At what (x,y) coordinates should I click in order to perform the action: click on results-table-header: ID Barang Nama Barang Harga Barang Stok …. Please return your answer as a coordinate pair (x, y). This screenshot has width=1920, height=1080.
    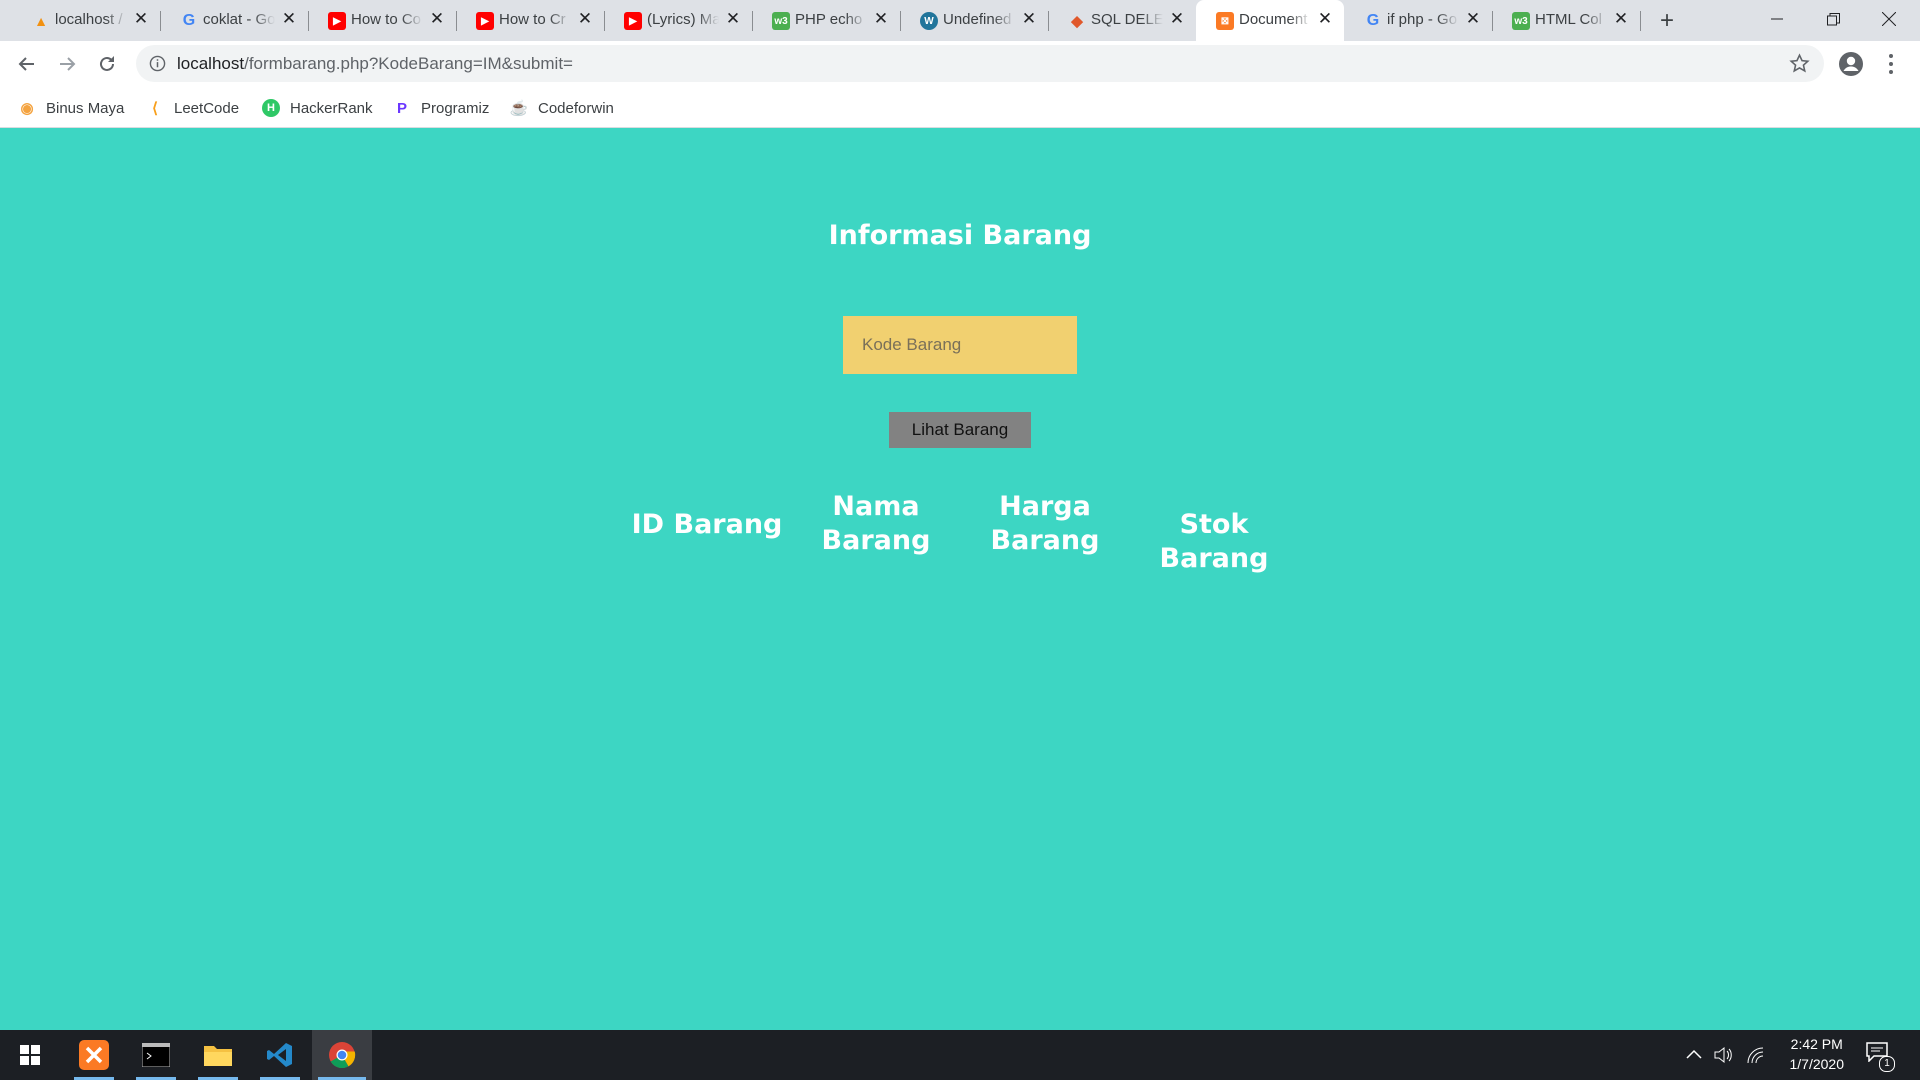
    Looking at the image, I should click on (960, 532).